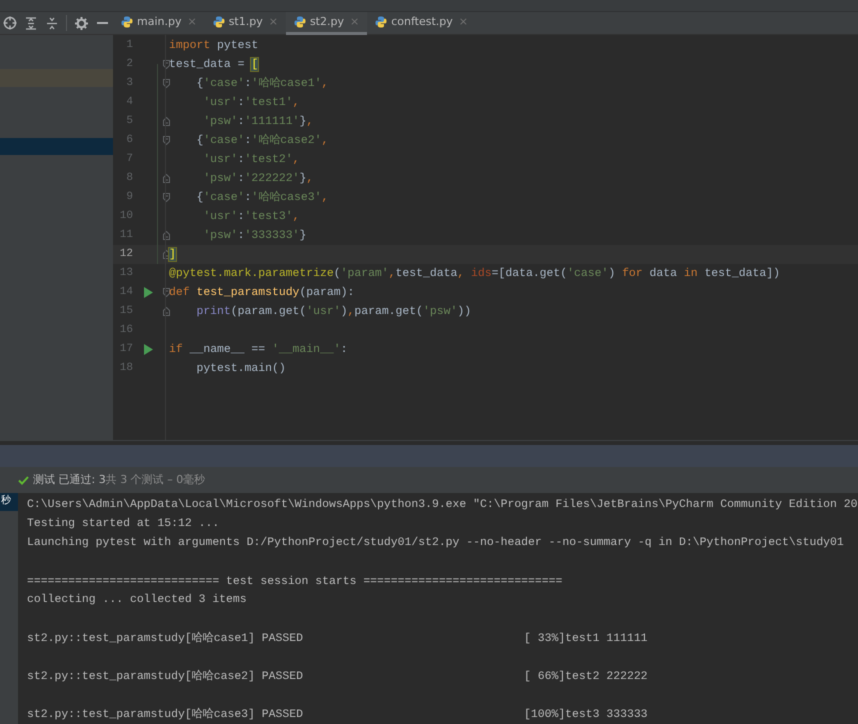 The image size is (858, 724). Describe the element at coordinates (421, 23) in the screenshot. I see `file-tab: conftest.py ×` at that location.